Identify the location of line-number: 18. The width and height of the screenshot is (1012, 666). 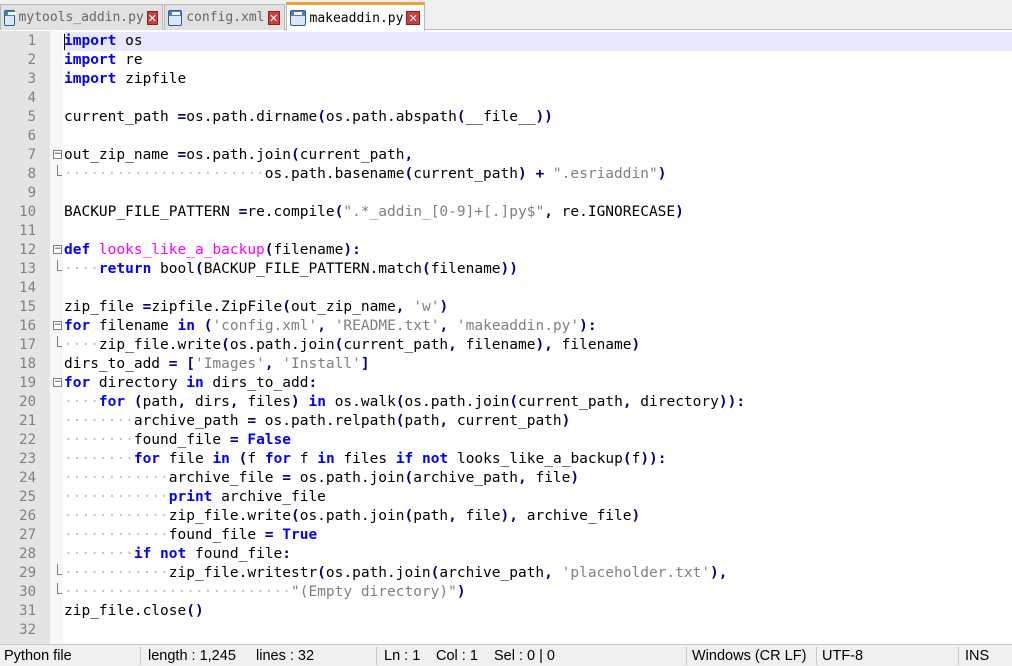
(27, 364).